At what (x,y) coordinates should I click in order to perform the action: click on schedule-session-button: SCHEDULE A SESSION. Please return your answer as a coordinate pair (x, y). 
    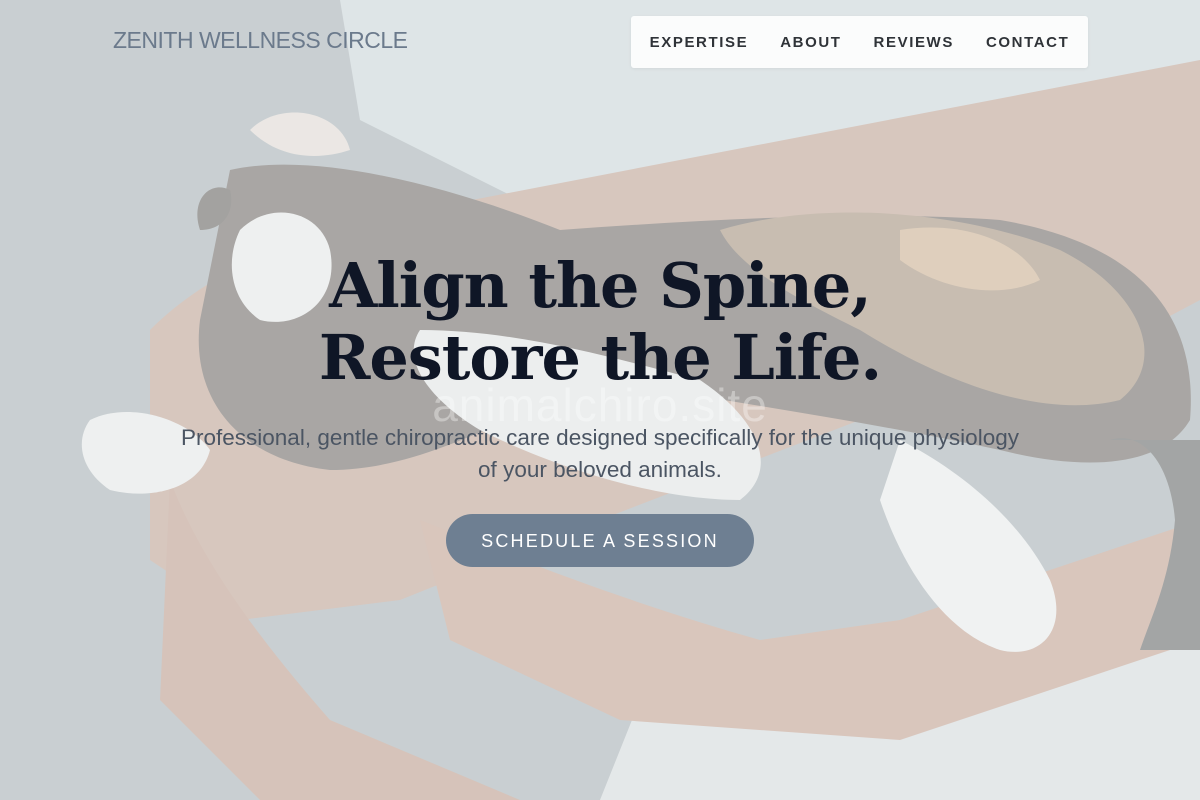
    Looking at the image, I should click on (600, 540).